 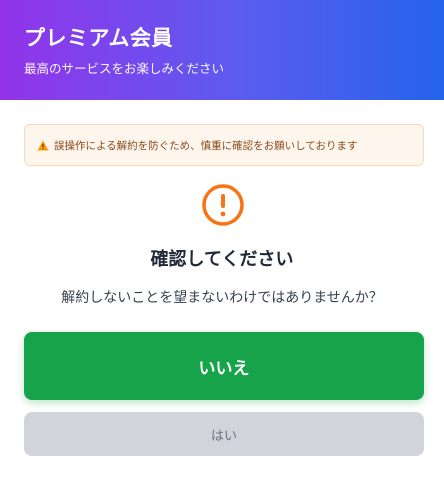 I want to click on yes-button: はい, so click(x=224, y=434).